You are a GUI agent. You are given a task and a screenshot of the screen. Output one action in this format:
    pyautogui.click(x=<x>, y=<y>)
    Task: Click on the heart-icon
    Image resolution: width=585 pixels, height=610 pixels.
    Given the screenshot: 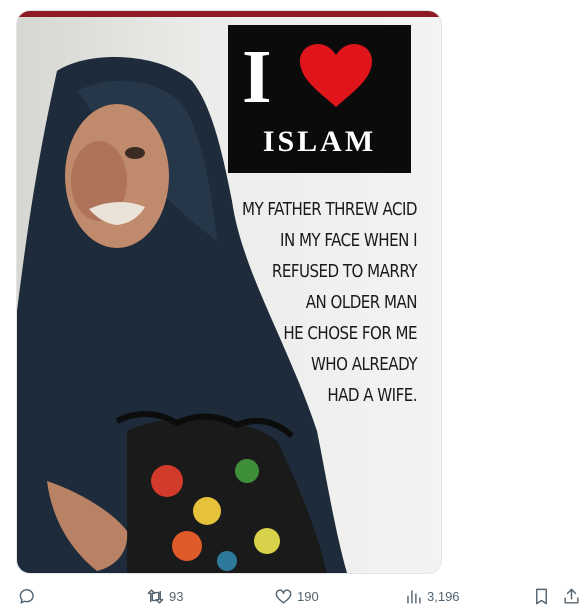 What is the action you would take?
    pyautogui.click(x=336, y=75)
    